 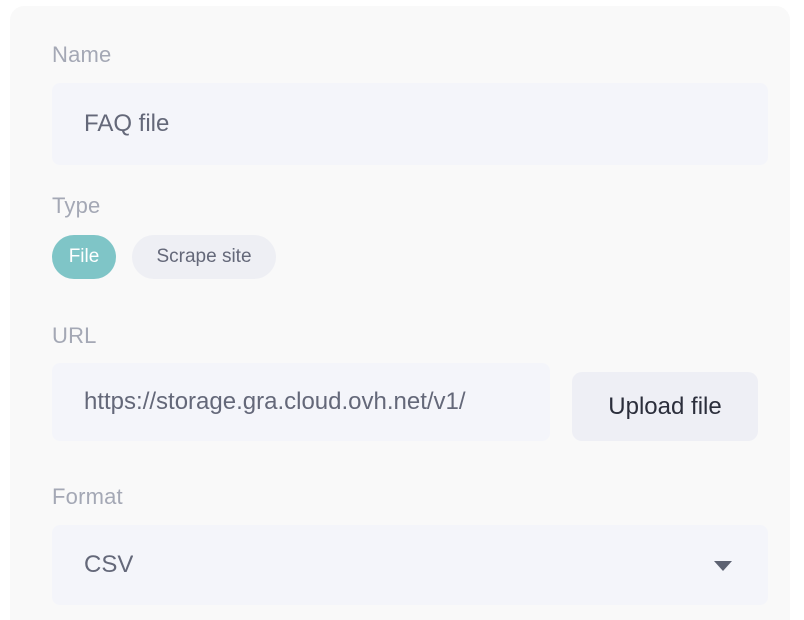 I want to click on type-option-file-label: File, so click(x=84, y=256).